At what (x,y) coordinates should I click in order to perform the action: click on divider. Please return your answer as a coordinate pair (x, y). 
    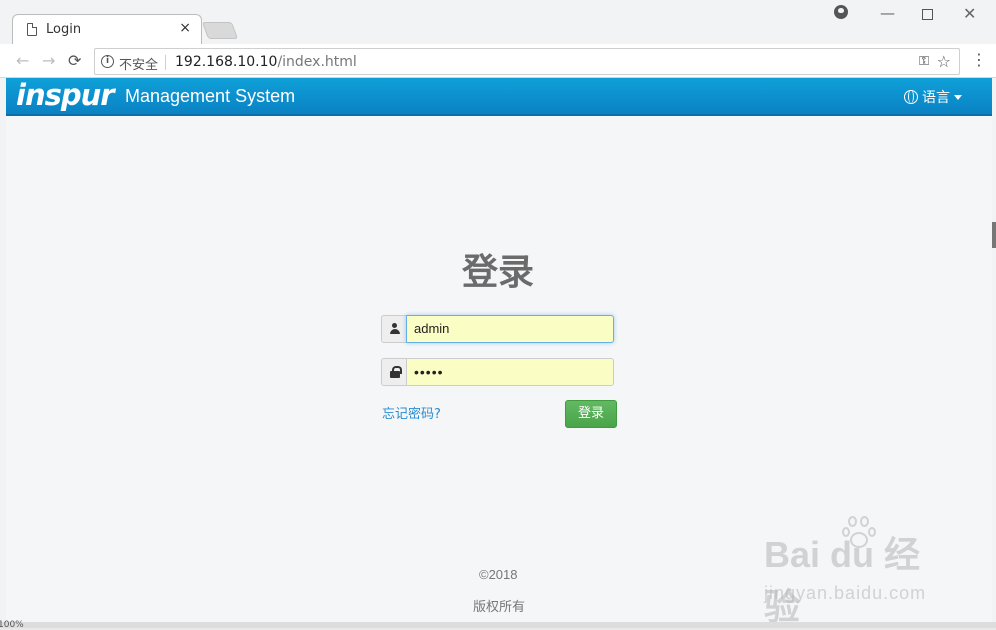
    Looking at the image, I should click on (165, 62).